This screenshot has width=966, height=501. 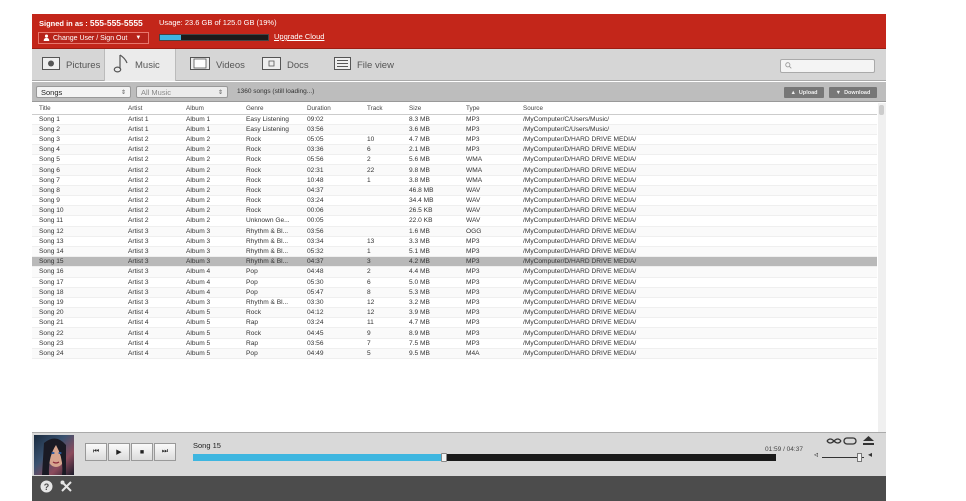 What do you see at coordinates (76, 221) in the screenshot?
I see `table-cell: Song 11` at bounding box center [76, 221].